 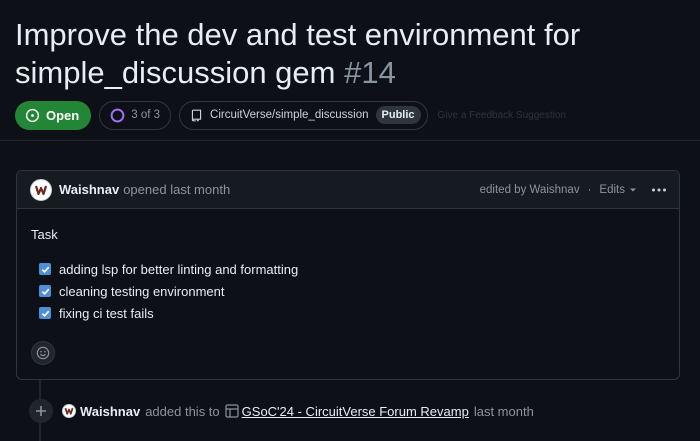 What do you see at coordinates (612, 189) in the screenshot?
I see `edits-label: Edits` at bounding box center [612, 189].